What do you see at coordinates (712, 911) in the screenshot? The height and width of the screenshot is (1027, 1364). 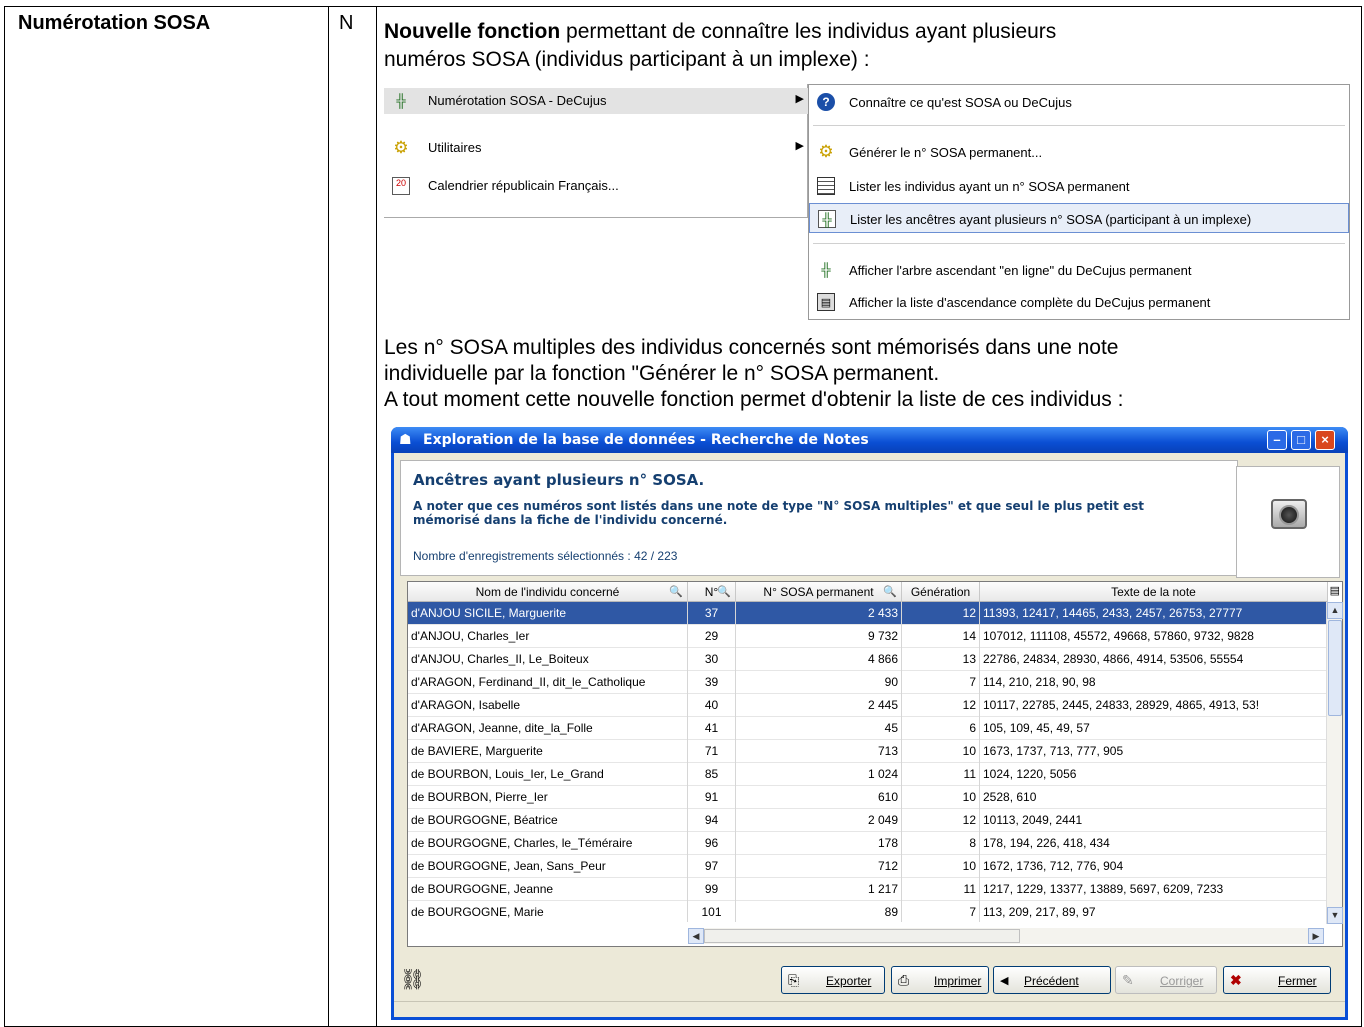 I see `cell-number: 101` at bounding box center [712, 911].